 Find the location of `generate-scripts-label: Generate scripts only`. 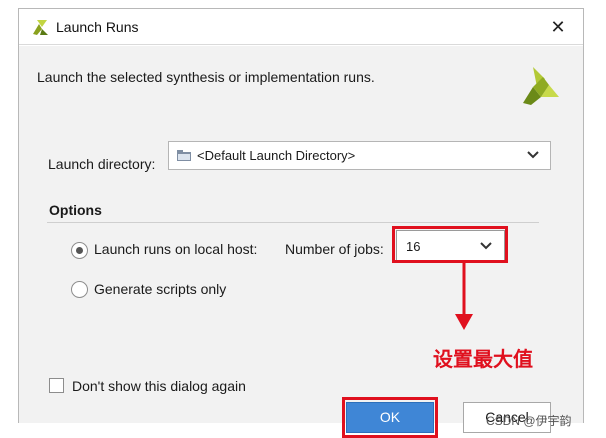

generate-scripts-label: Generate scripts only is located at coordinates (160, 289).